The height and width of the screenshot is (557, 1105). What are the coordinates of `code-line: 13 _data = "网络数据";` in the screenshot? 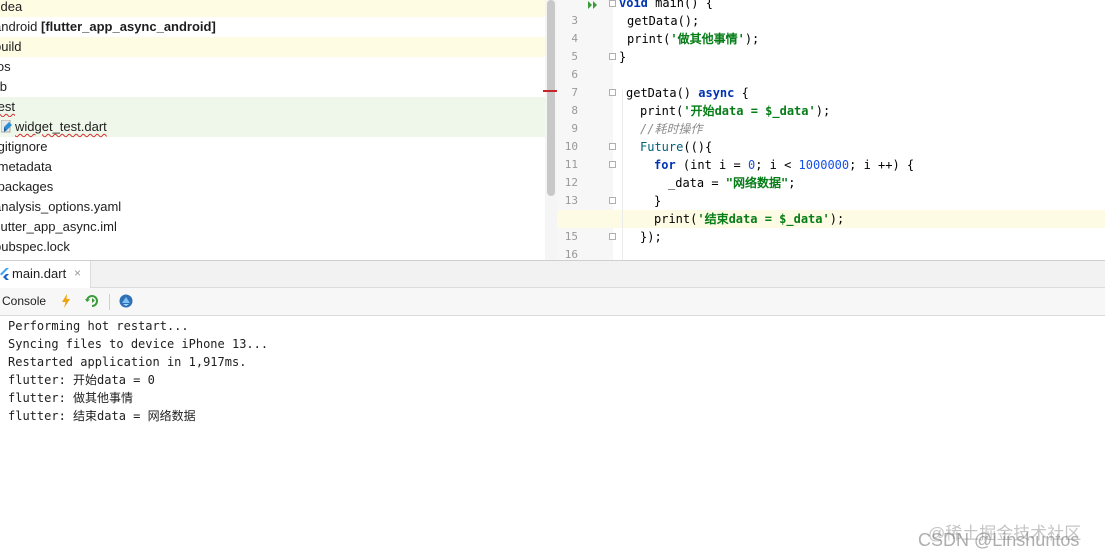 It's located at (680, 191).